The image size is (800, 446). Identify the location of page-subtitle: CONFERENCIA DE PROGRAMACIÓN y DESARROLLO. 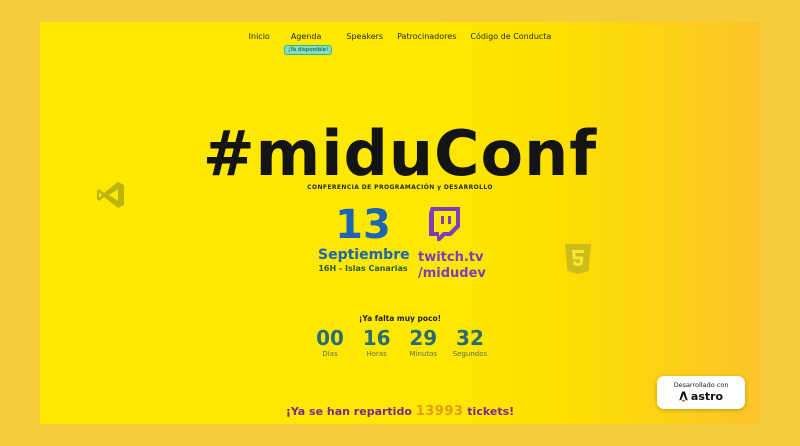
(400, 187).